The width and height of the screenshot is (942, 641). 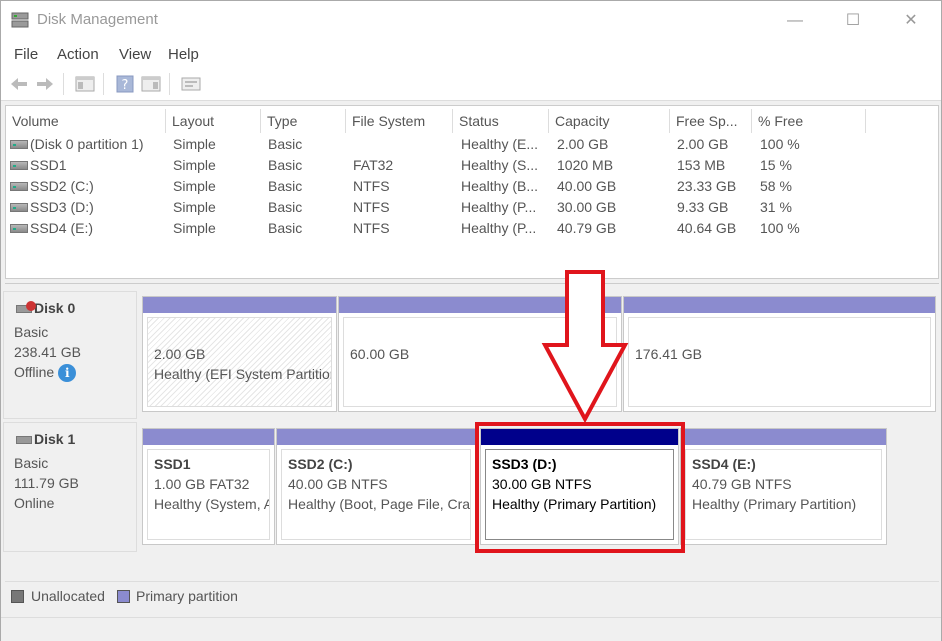 I want to click on partition-size: 2.00 GB, so click(x=180, y=354).